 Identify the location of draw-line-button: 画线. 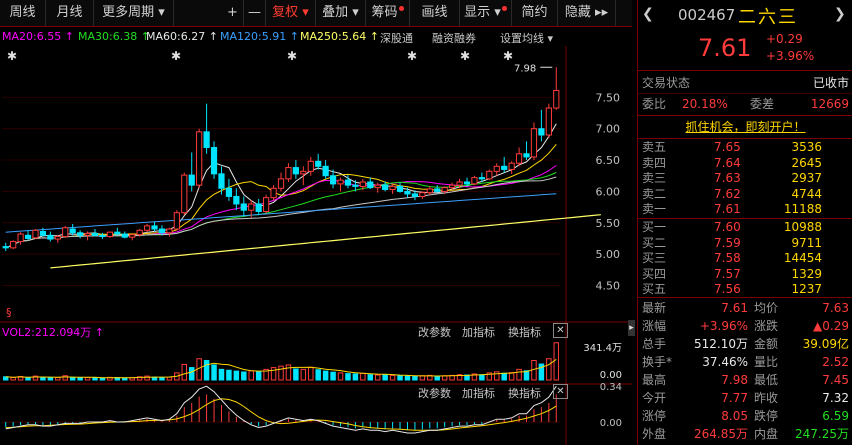
(435, 13).